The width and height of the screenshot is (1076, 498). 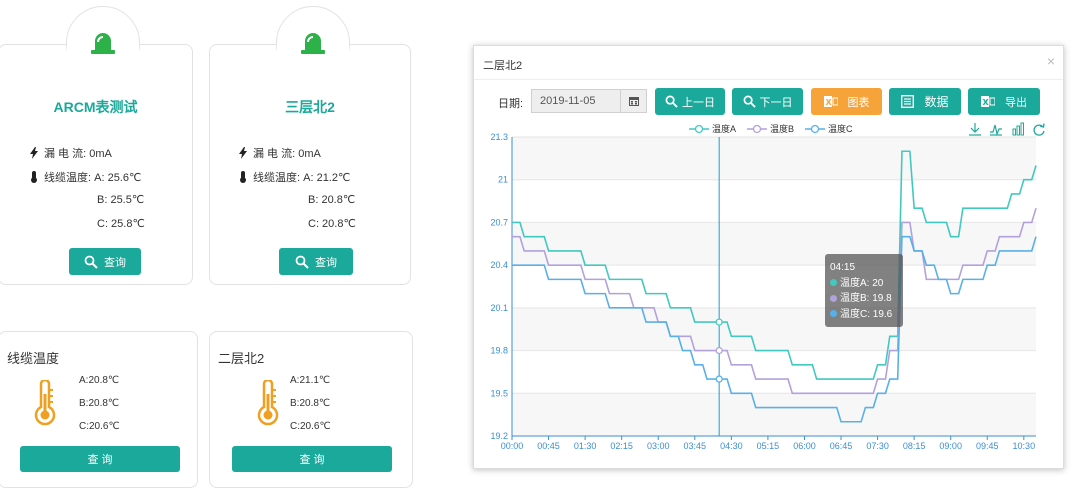 What do you see at coordinates (499, 265) in the screenshot?
I see `y-tick-label: 20.4` at bounding box center [499, 265].